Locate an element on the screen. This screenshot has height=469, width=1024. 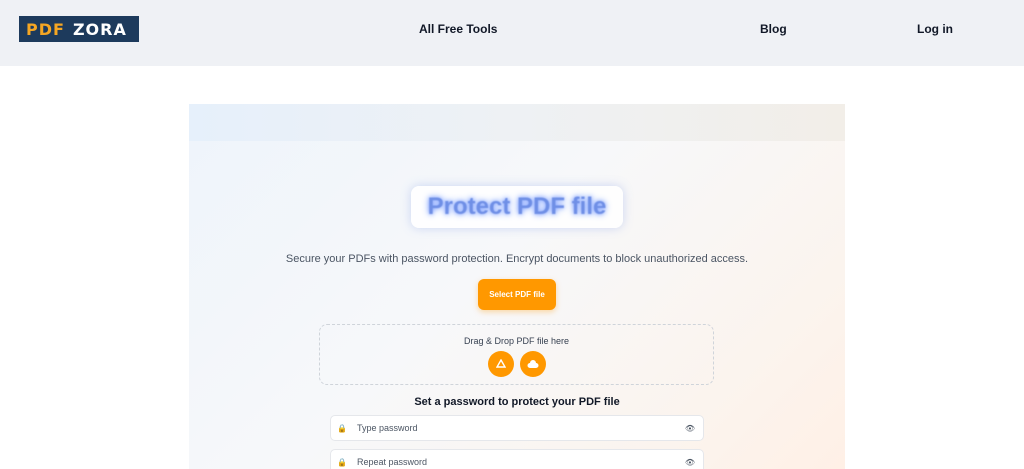
repeat-password-field: 🔒 👁 is located at coordinates (517, 459).